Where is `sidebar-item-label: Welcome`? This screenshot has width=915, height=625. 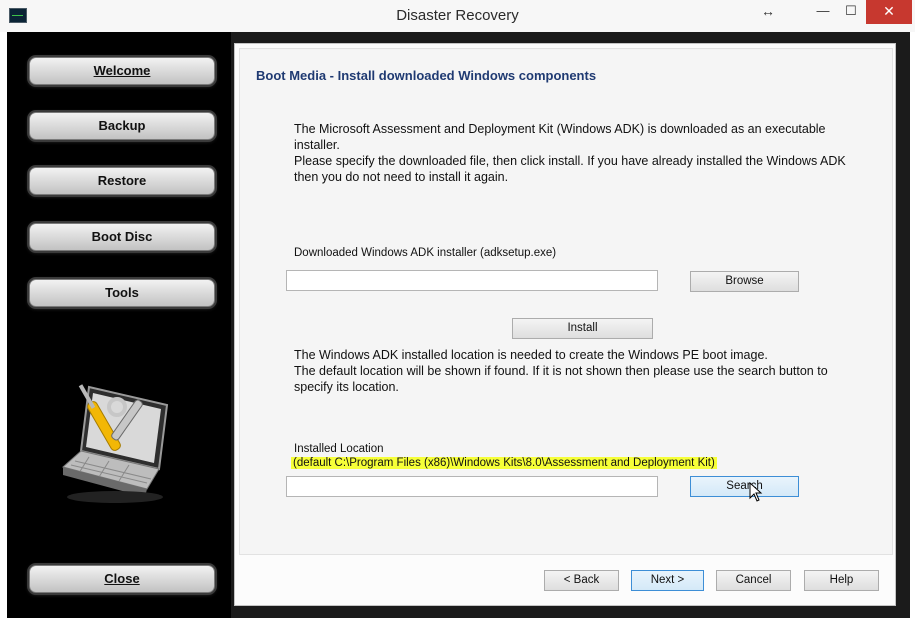 sidebar-item-label: Welcome is located at coordinates (122, 70).